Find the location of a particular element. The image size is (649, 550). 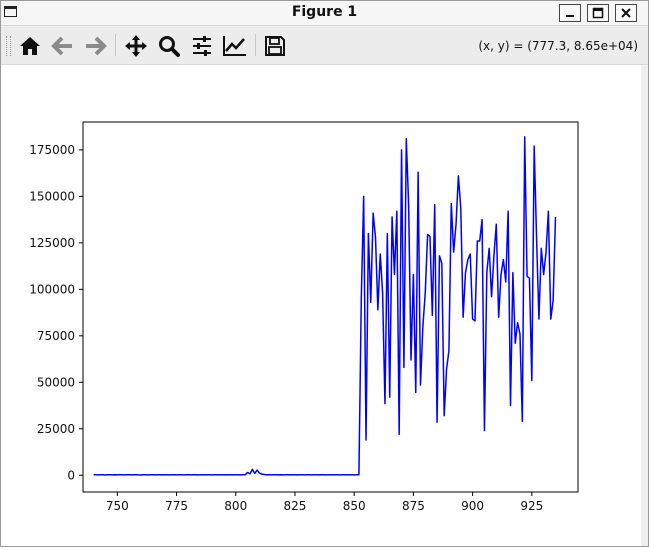

x-tick-label: 875 is located at coordinates (413, 506).